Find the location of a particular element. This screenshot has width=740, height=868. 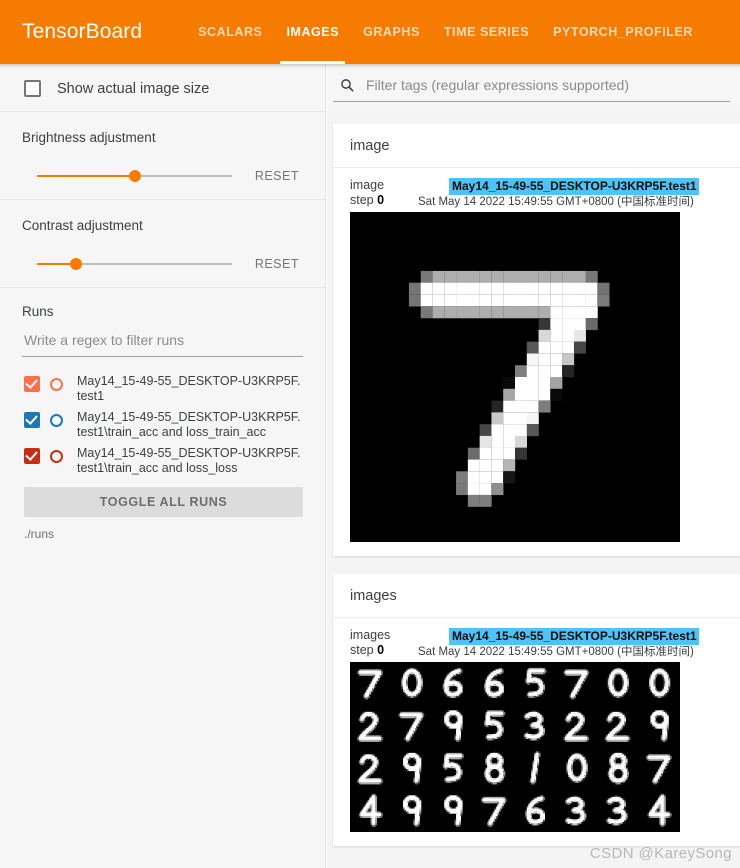

show-actual-image-size-checkbox is located at coordinates (32, 88).